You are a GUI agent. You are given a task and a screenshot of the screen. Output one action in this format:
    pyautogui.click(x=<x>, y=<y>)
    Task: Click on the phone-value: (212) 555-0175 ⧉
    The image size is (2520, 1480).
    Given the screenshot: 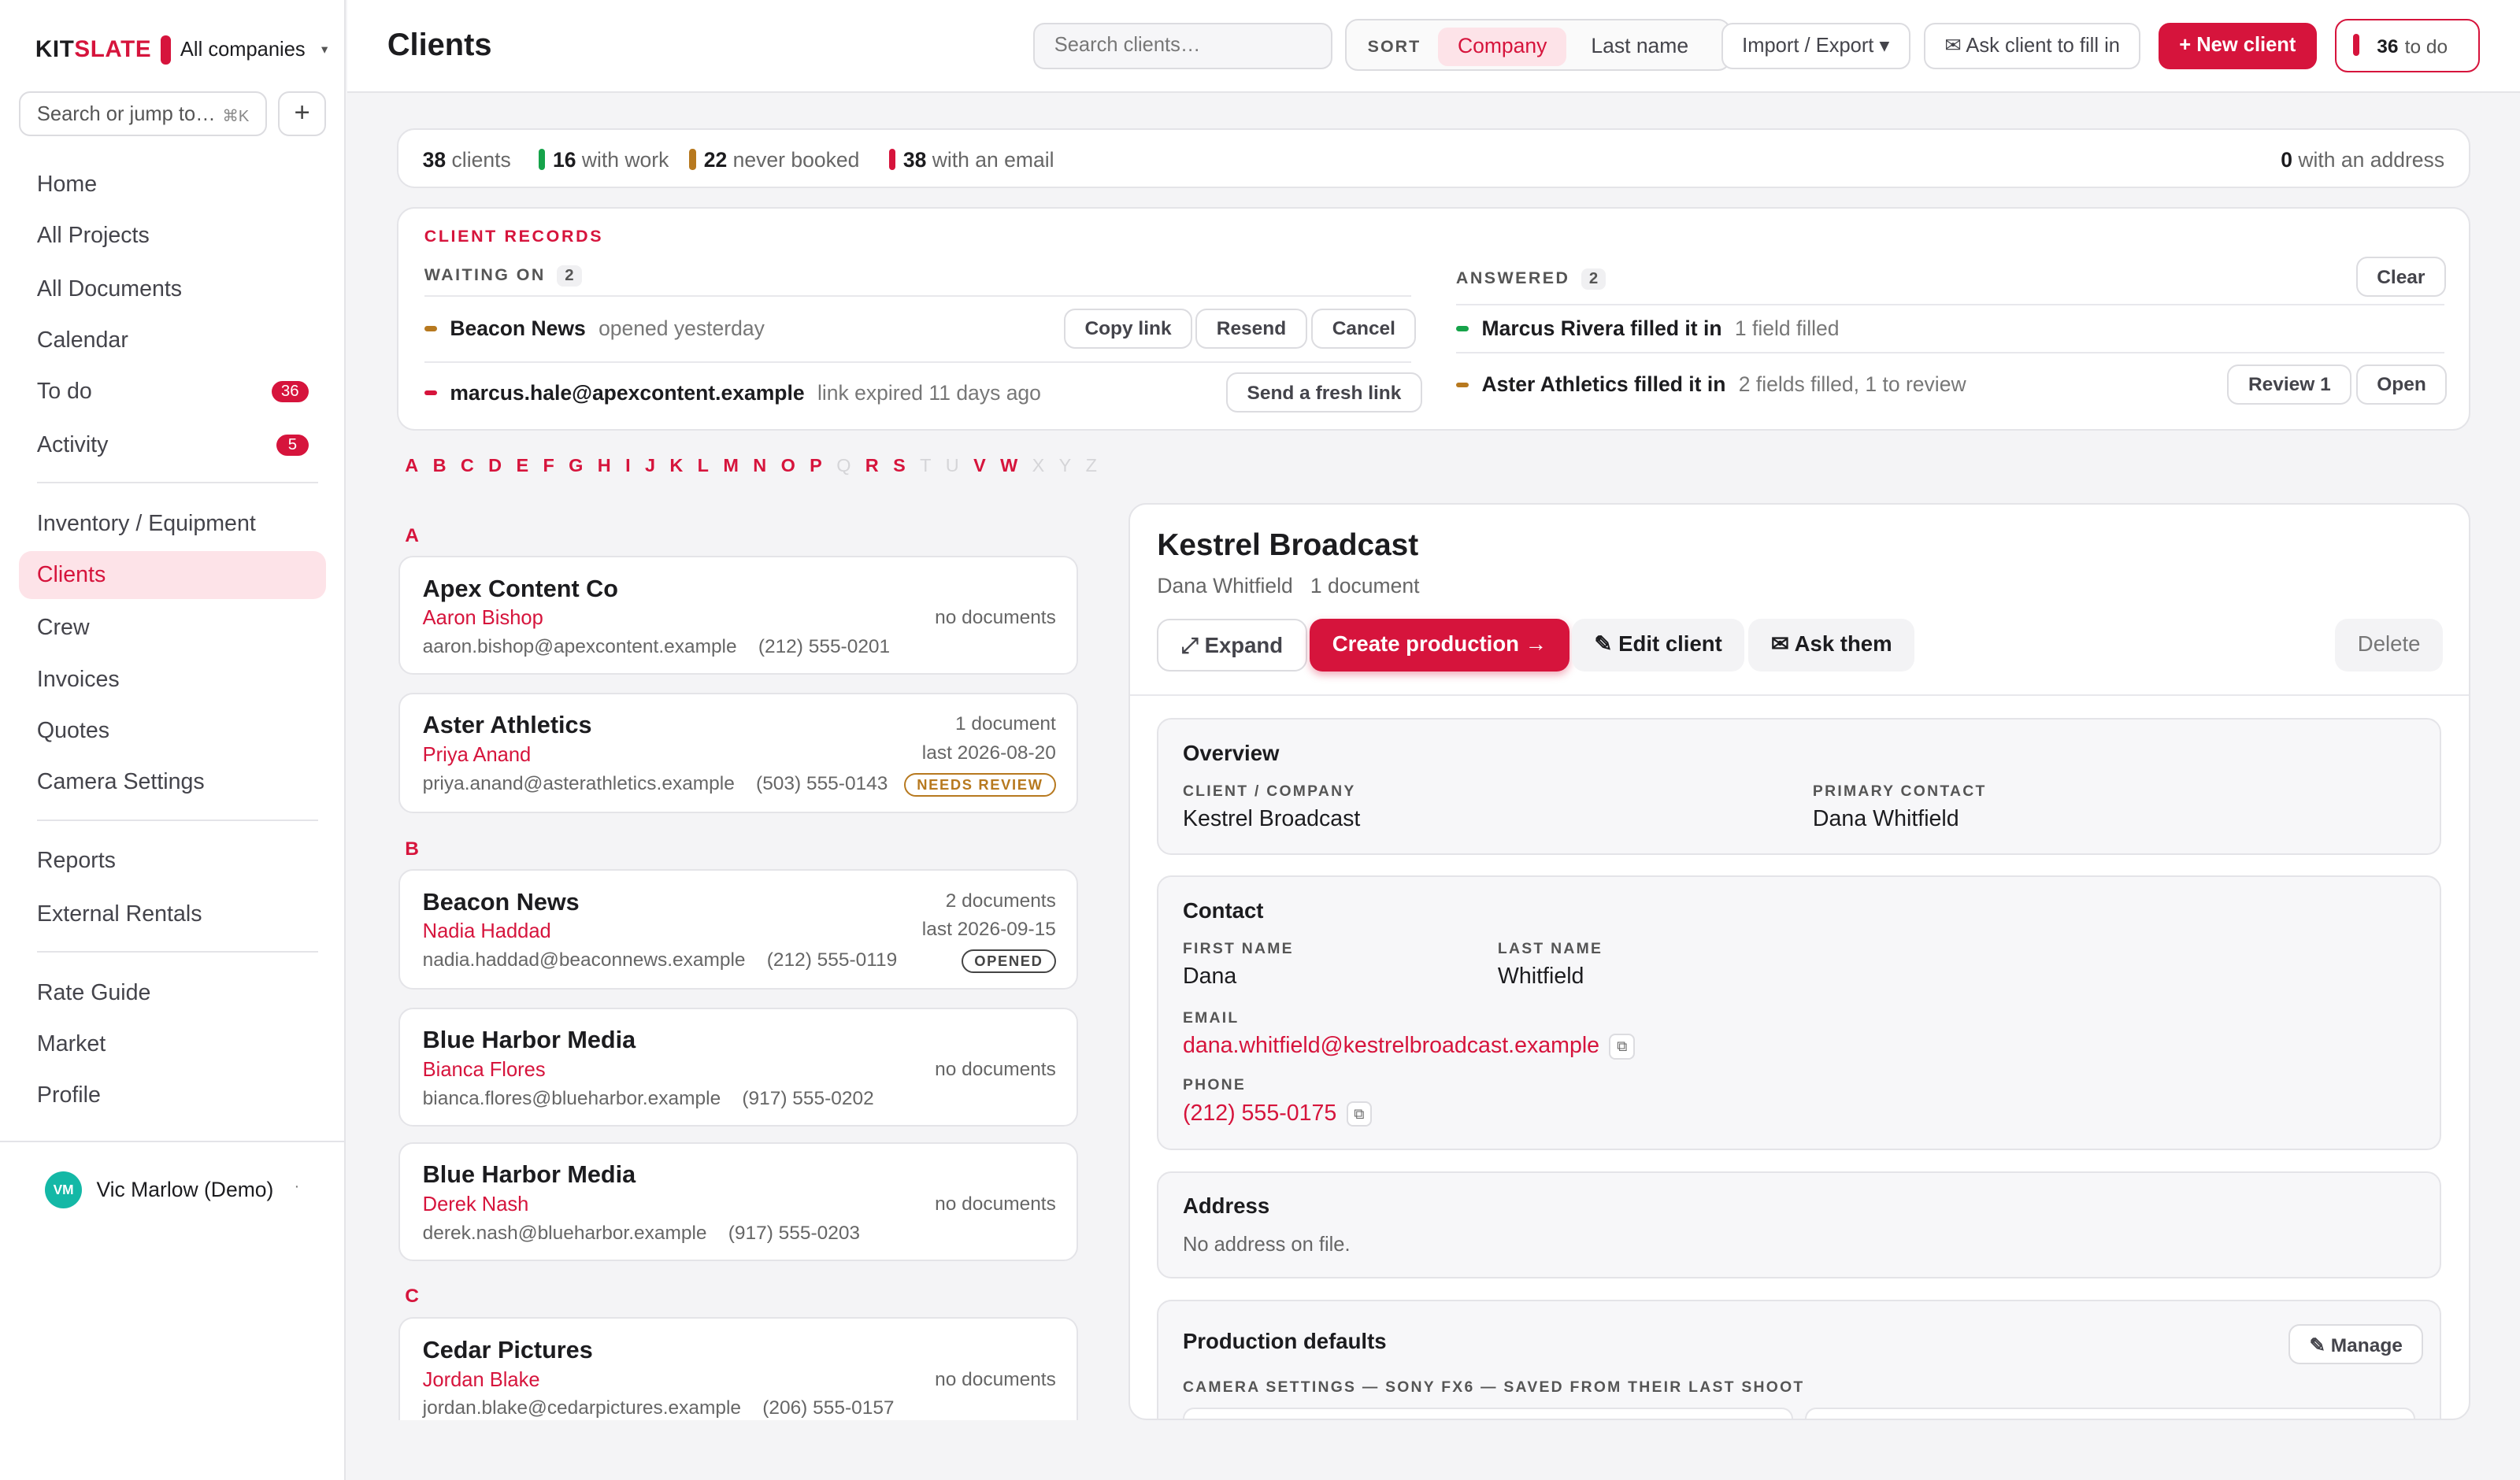 What is the action you would take?
    pyautogui.click(x=1278, y=1114)
    